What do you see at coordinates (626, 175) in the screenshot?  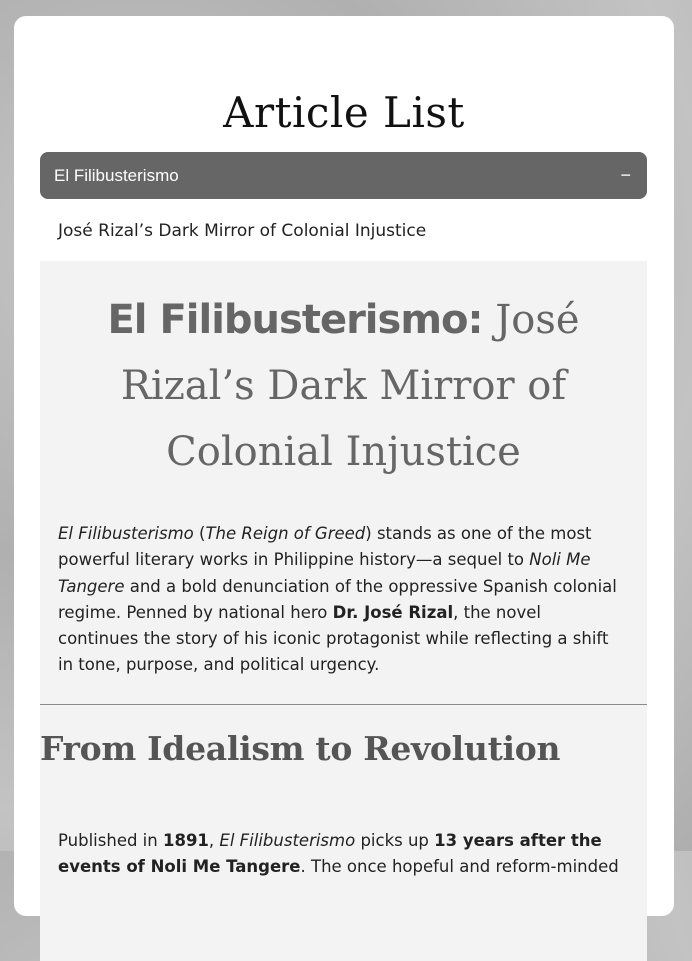 I see `collapse-icon: −` at bounding box center [626, 175].